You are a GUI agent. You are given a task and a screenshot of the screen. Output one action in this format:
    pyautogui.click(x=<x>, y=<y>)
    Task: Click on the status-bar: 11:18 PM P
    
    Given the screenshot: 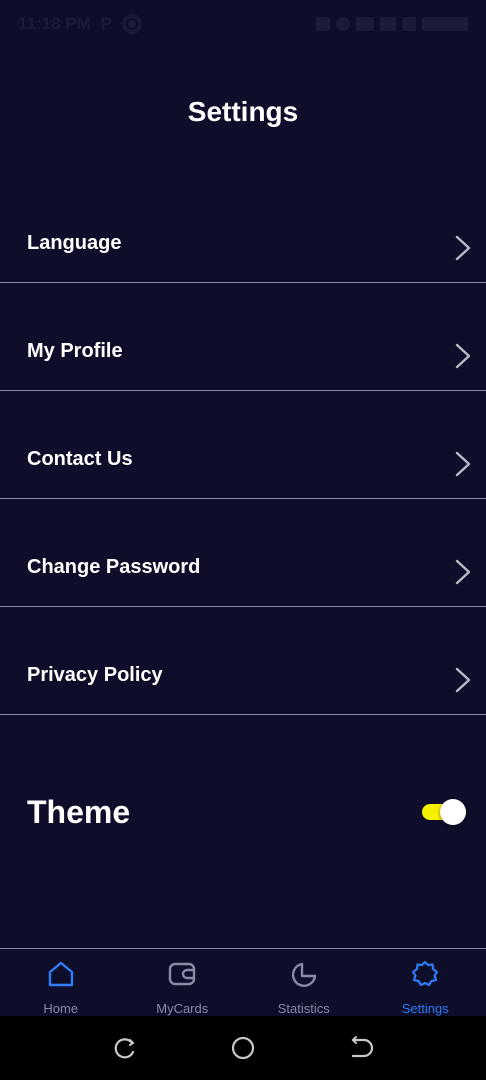 What is the action you would take?
    pyautogui.click(x=243, y=24)
    